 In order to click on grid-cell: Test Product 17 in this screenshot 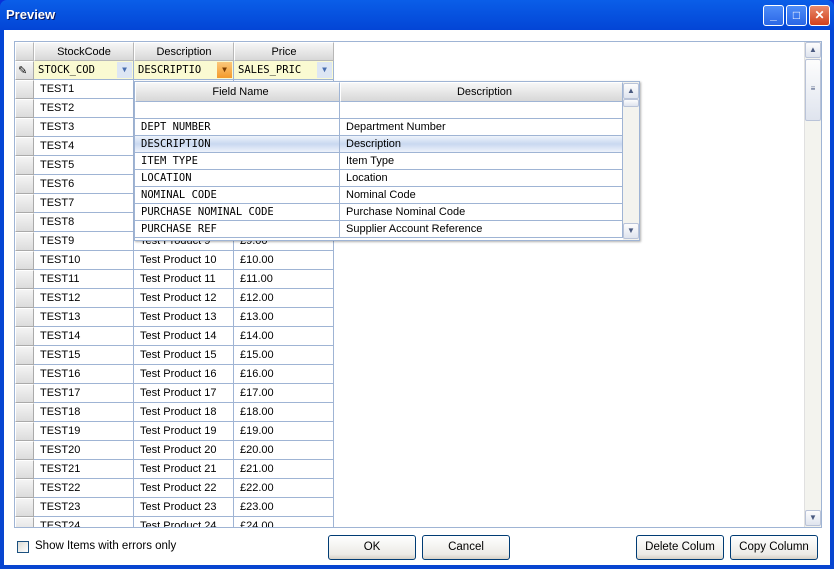, I will do `click(184, 393)`.